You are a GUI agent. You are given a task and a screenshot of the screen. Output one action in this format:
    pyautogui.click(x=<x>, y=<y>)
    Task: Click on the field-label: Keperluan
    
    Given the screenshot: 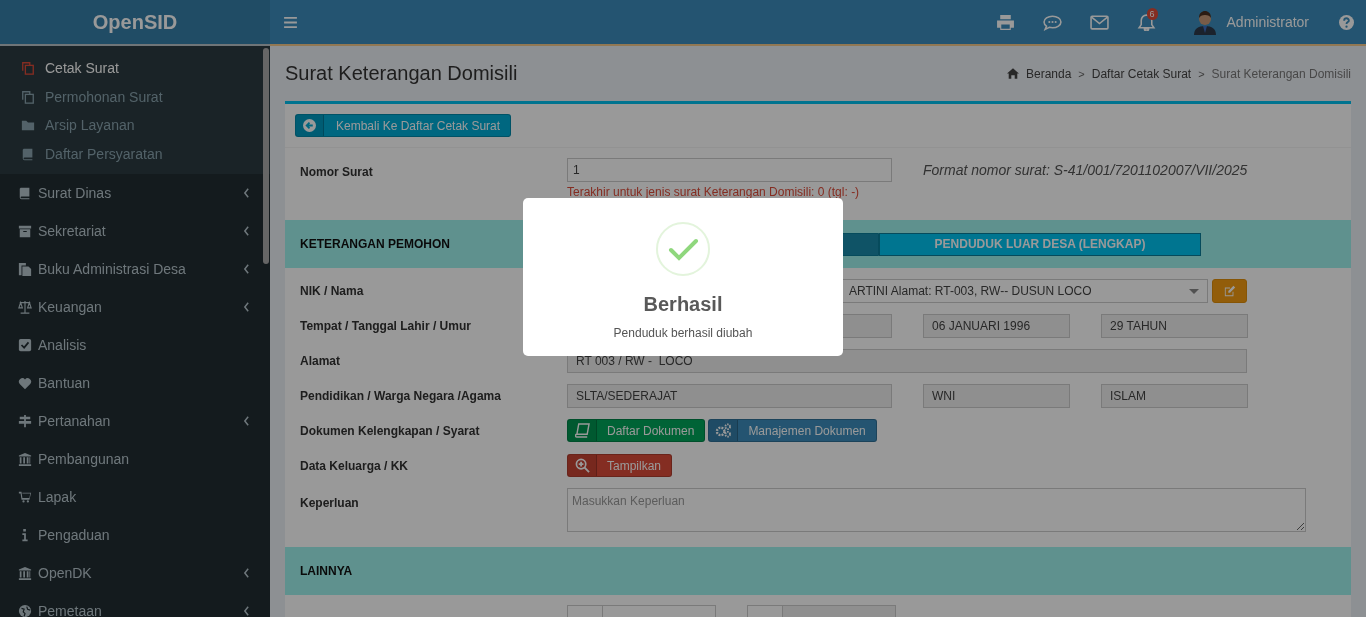 What is the action you would take?
    pyautogui.click(x=330, y=503)
    